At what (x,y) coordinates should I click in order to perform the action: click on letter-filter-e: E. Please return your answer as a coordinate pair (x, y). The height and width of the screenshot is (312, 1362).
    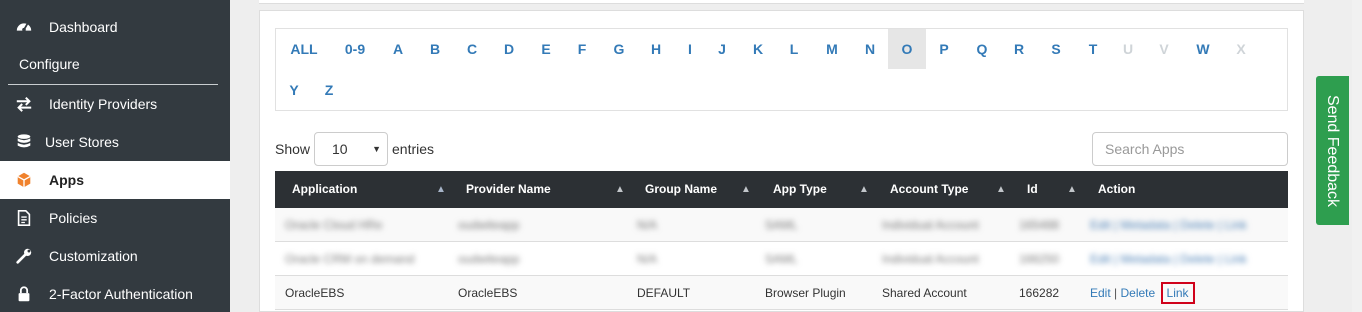
    Looking at the image, I should click on (546, 49).